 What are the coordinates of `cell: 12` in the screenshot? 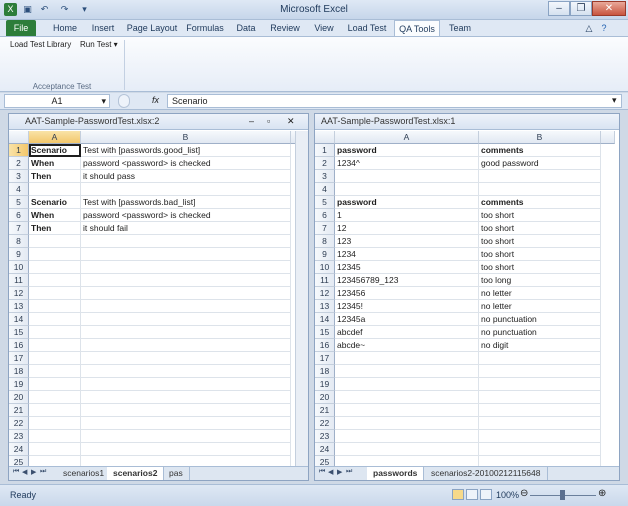 It's located at (407, 228).